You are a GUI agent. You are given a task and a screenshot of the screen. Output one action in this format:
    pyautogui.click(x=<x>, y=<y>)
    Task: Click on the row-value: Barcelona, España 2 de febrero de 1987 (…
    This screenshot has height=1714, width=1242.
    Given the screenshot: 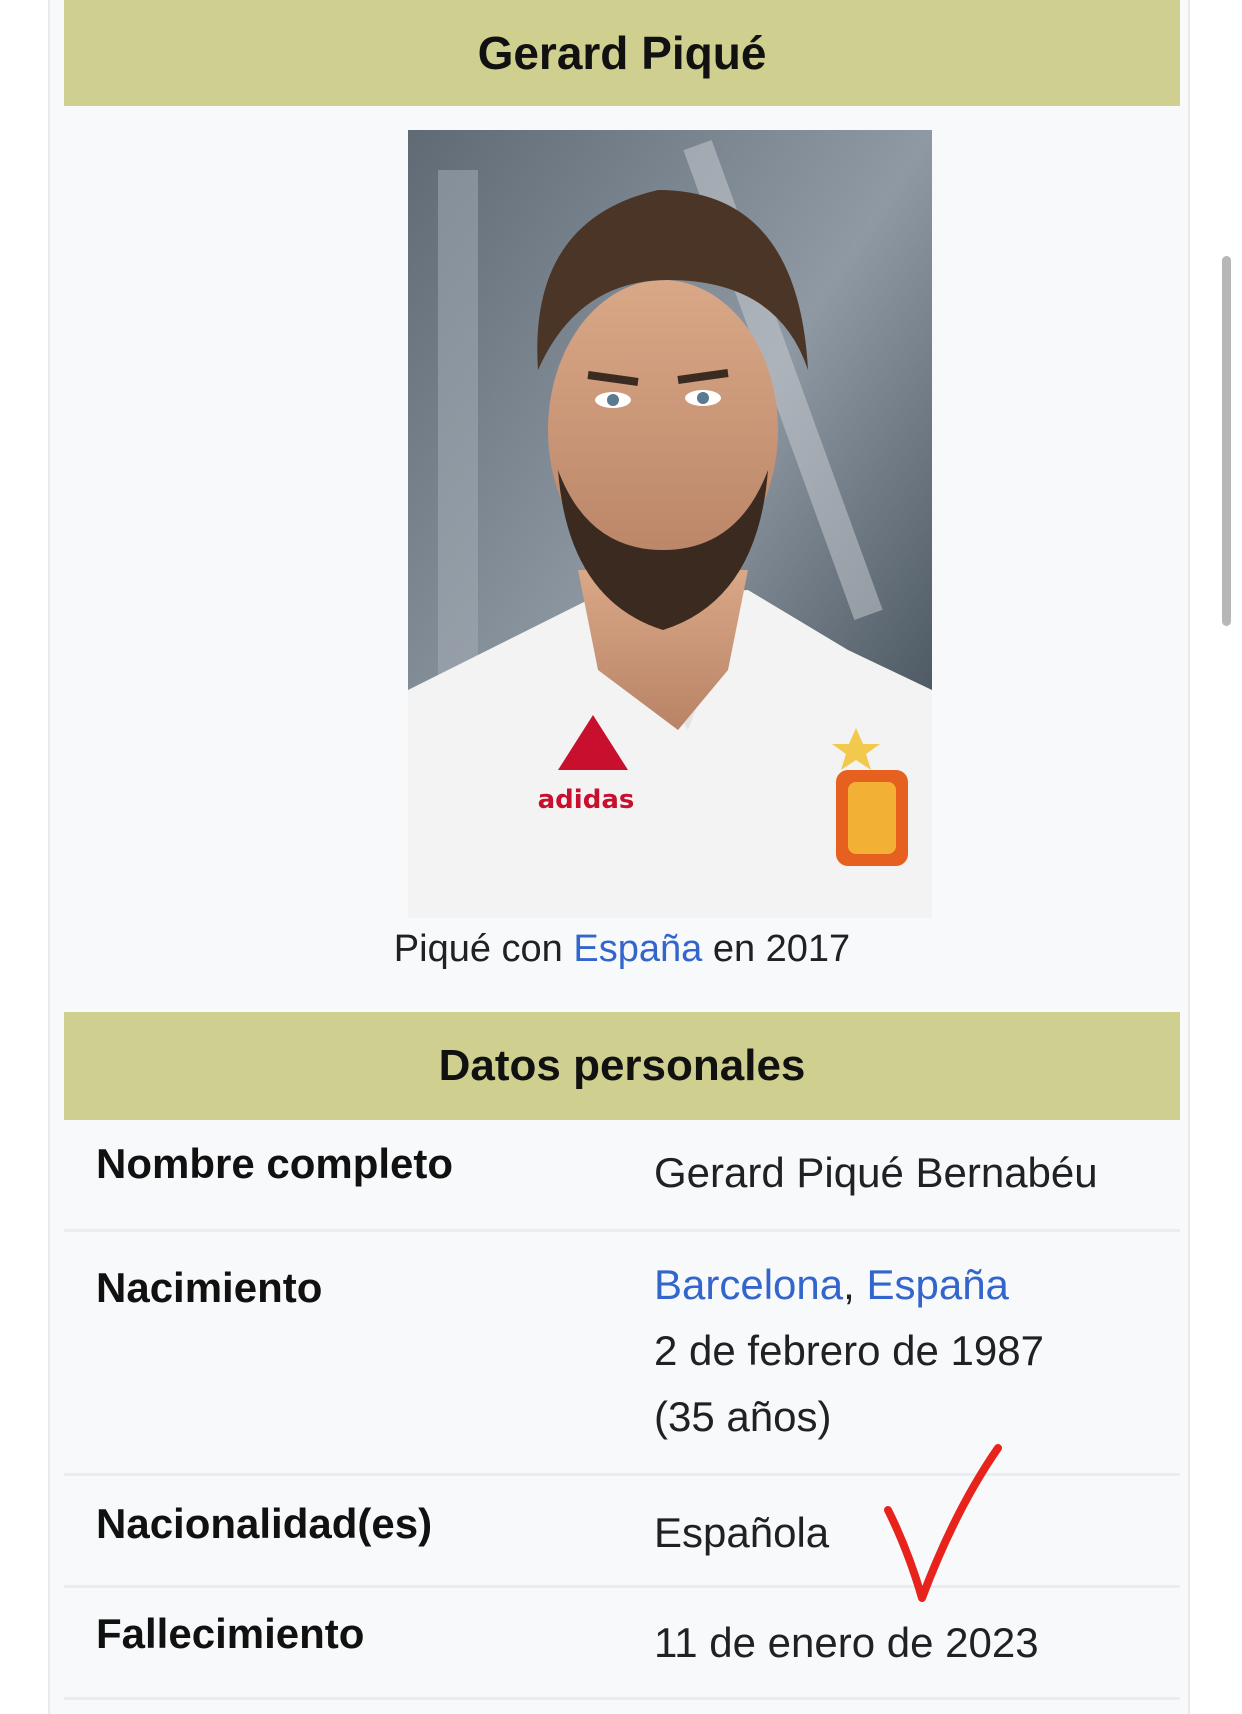 What is the action you would take?
    pyautogui.click(x=849, y=1351)
    